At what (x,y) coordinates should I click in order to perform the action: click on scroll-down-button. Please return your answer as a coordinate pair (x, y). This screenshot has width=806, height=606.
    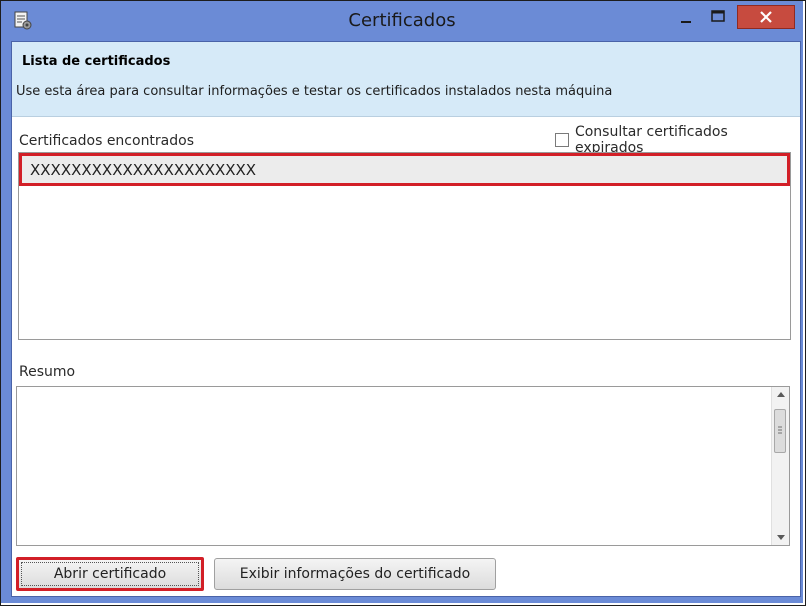
    Looking at the image, I should click on (780, 537).